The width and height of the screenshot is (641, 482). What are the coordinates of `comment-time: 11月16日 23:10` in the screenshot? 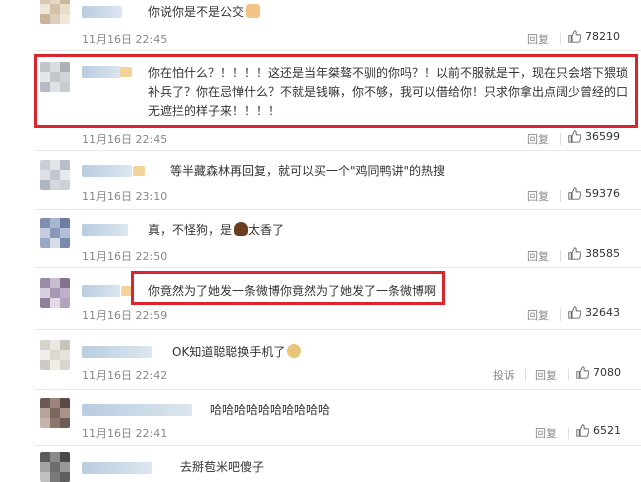 It's located at (125, 196).